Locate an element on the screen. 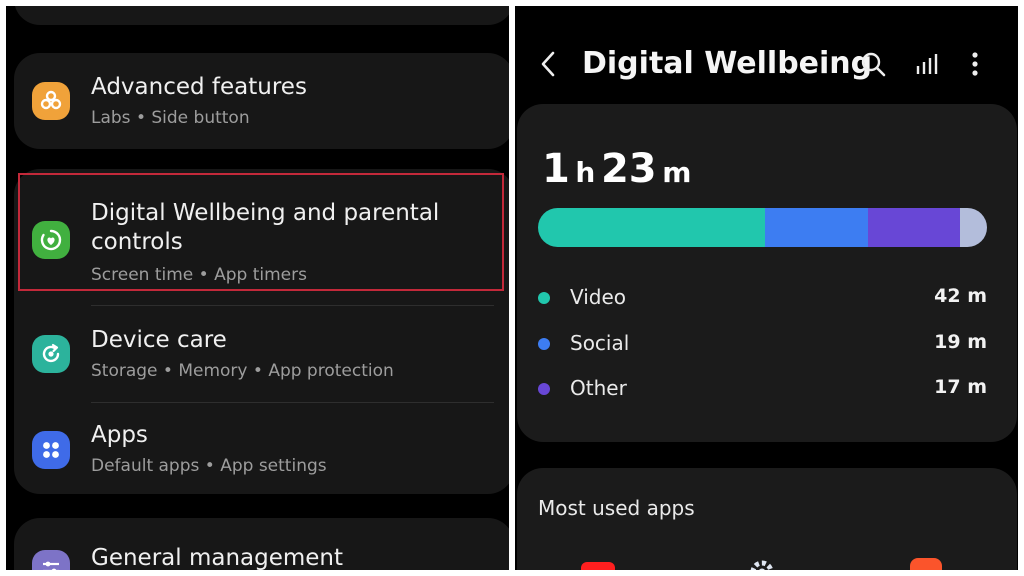 Image resolution: width=1024 pixels, height=576 pixels. bar-chart-icon is located at coordinates (927, 64).